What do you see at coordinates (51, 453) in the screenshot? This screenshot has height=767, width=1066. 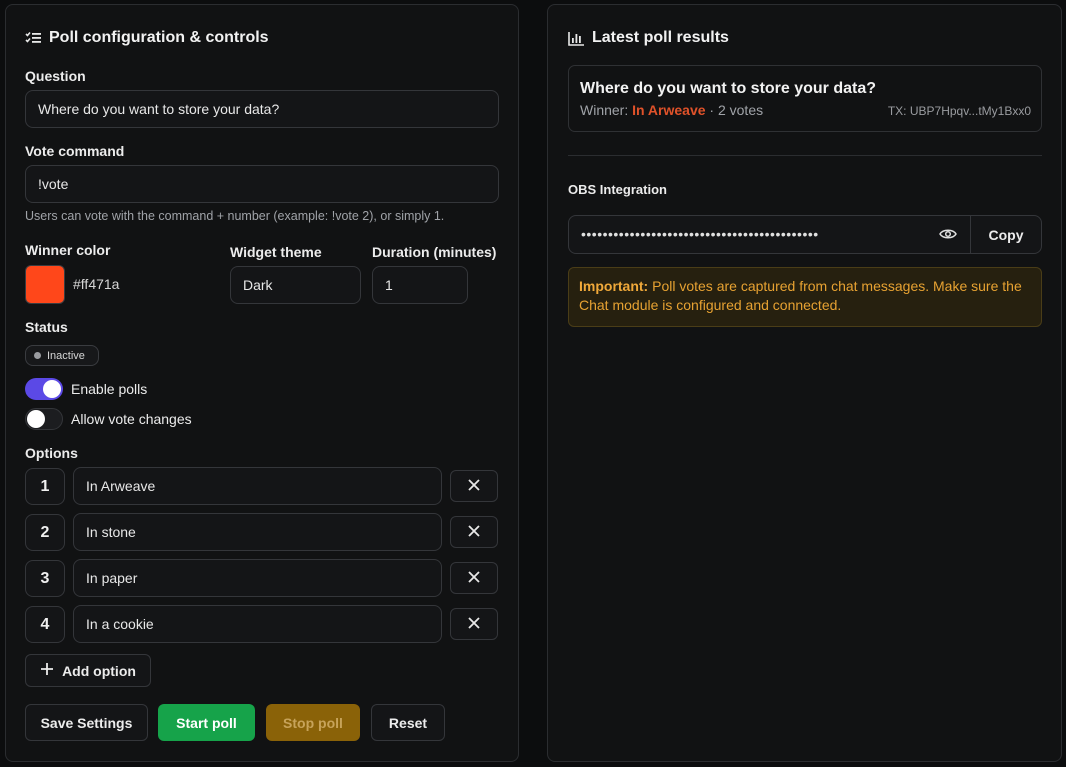 I see `options-label: Options` at bounding box center [51, 453].